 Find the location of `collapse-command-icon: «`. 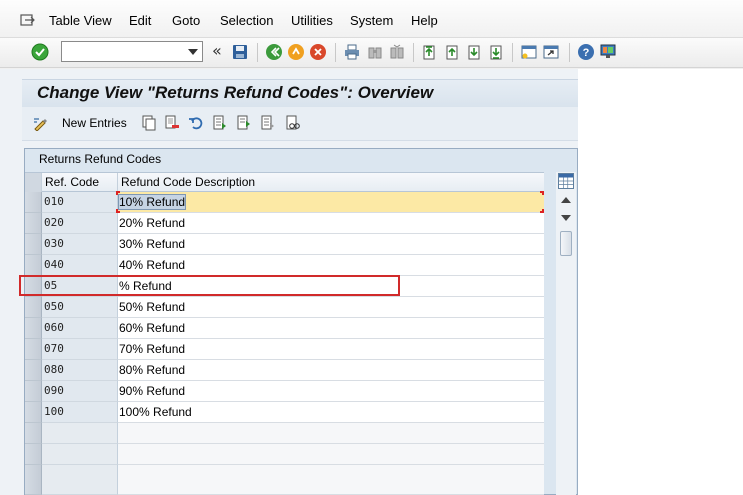

collapse-command-icon: « is located at coordinates (217, 50).